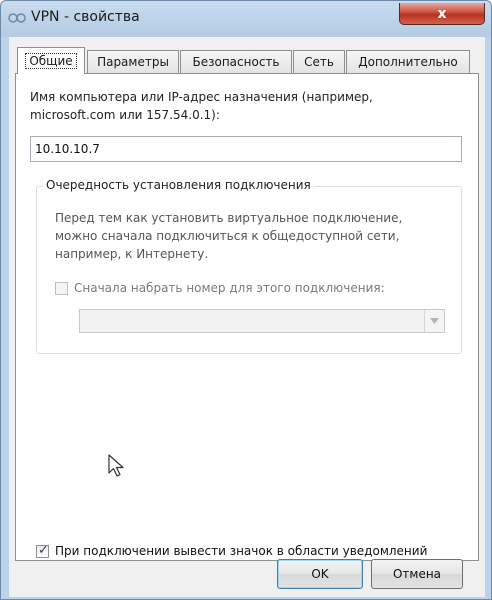  What do you see at coordinates (85, 17) in the screenshot?
I see `window-title: VPN - свойства` at bounding box center [85, 17].